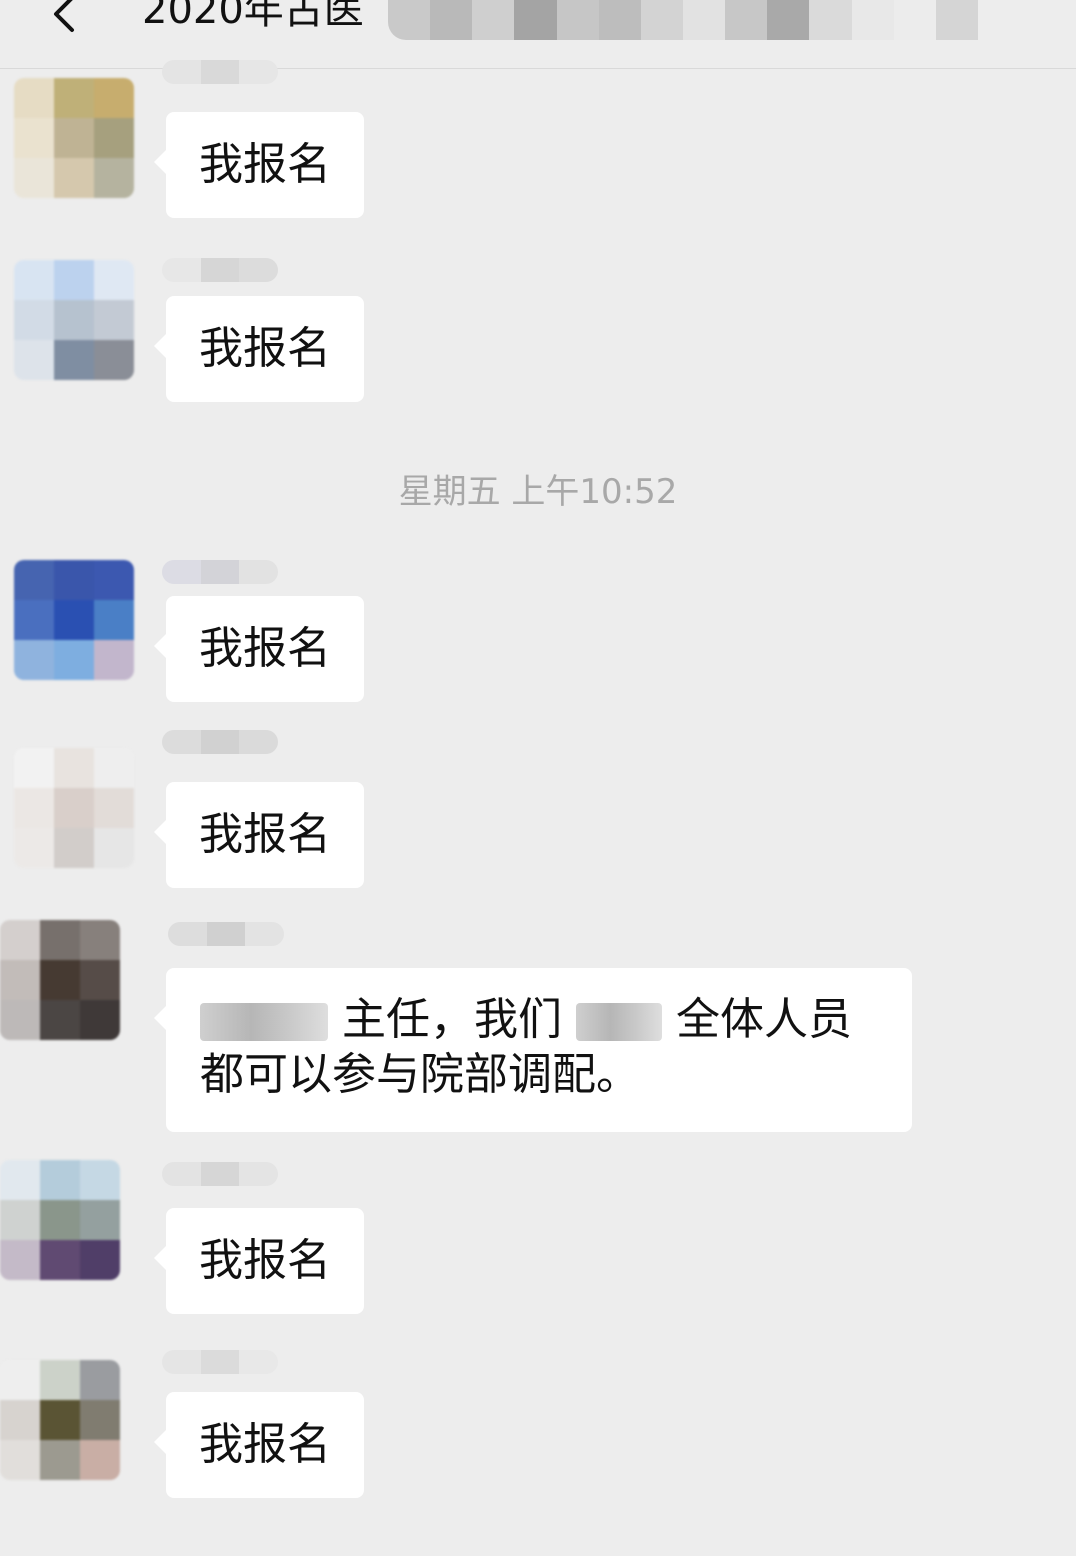 The width and height of the screenshot is (1076, 1556). Describe the element at coordinates (538, 492) in the screenshot. I see `timestamp: 星期五 上午10:52` at that location.